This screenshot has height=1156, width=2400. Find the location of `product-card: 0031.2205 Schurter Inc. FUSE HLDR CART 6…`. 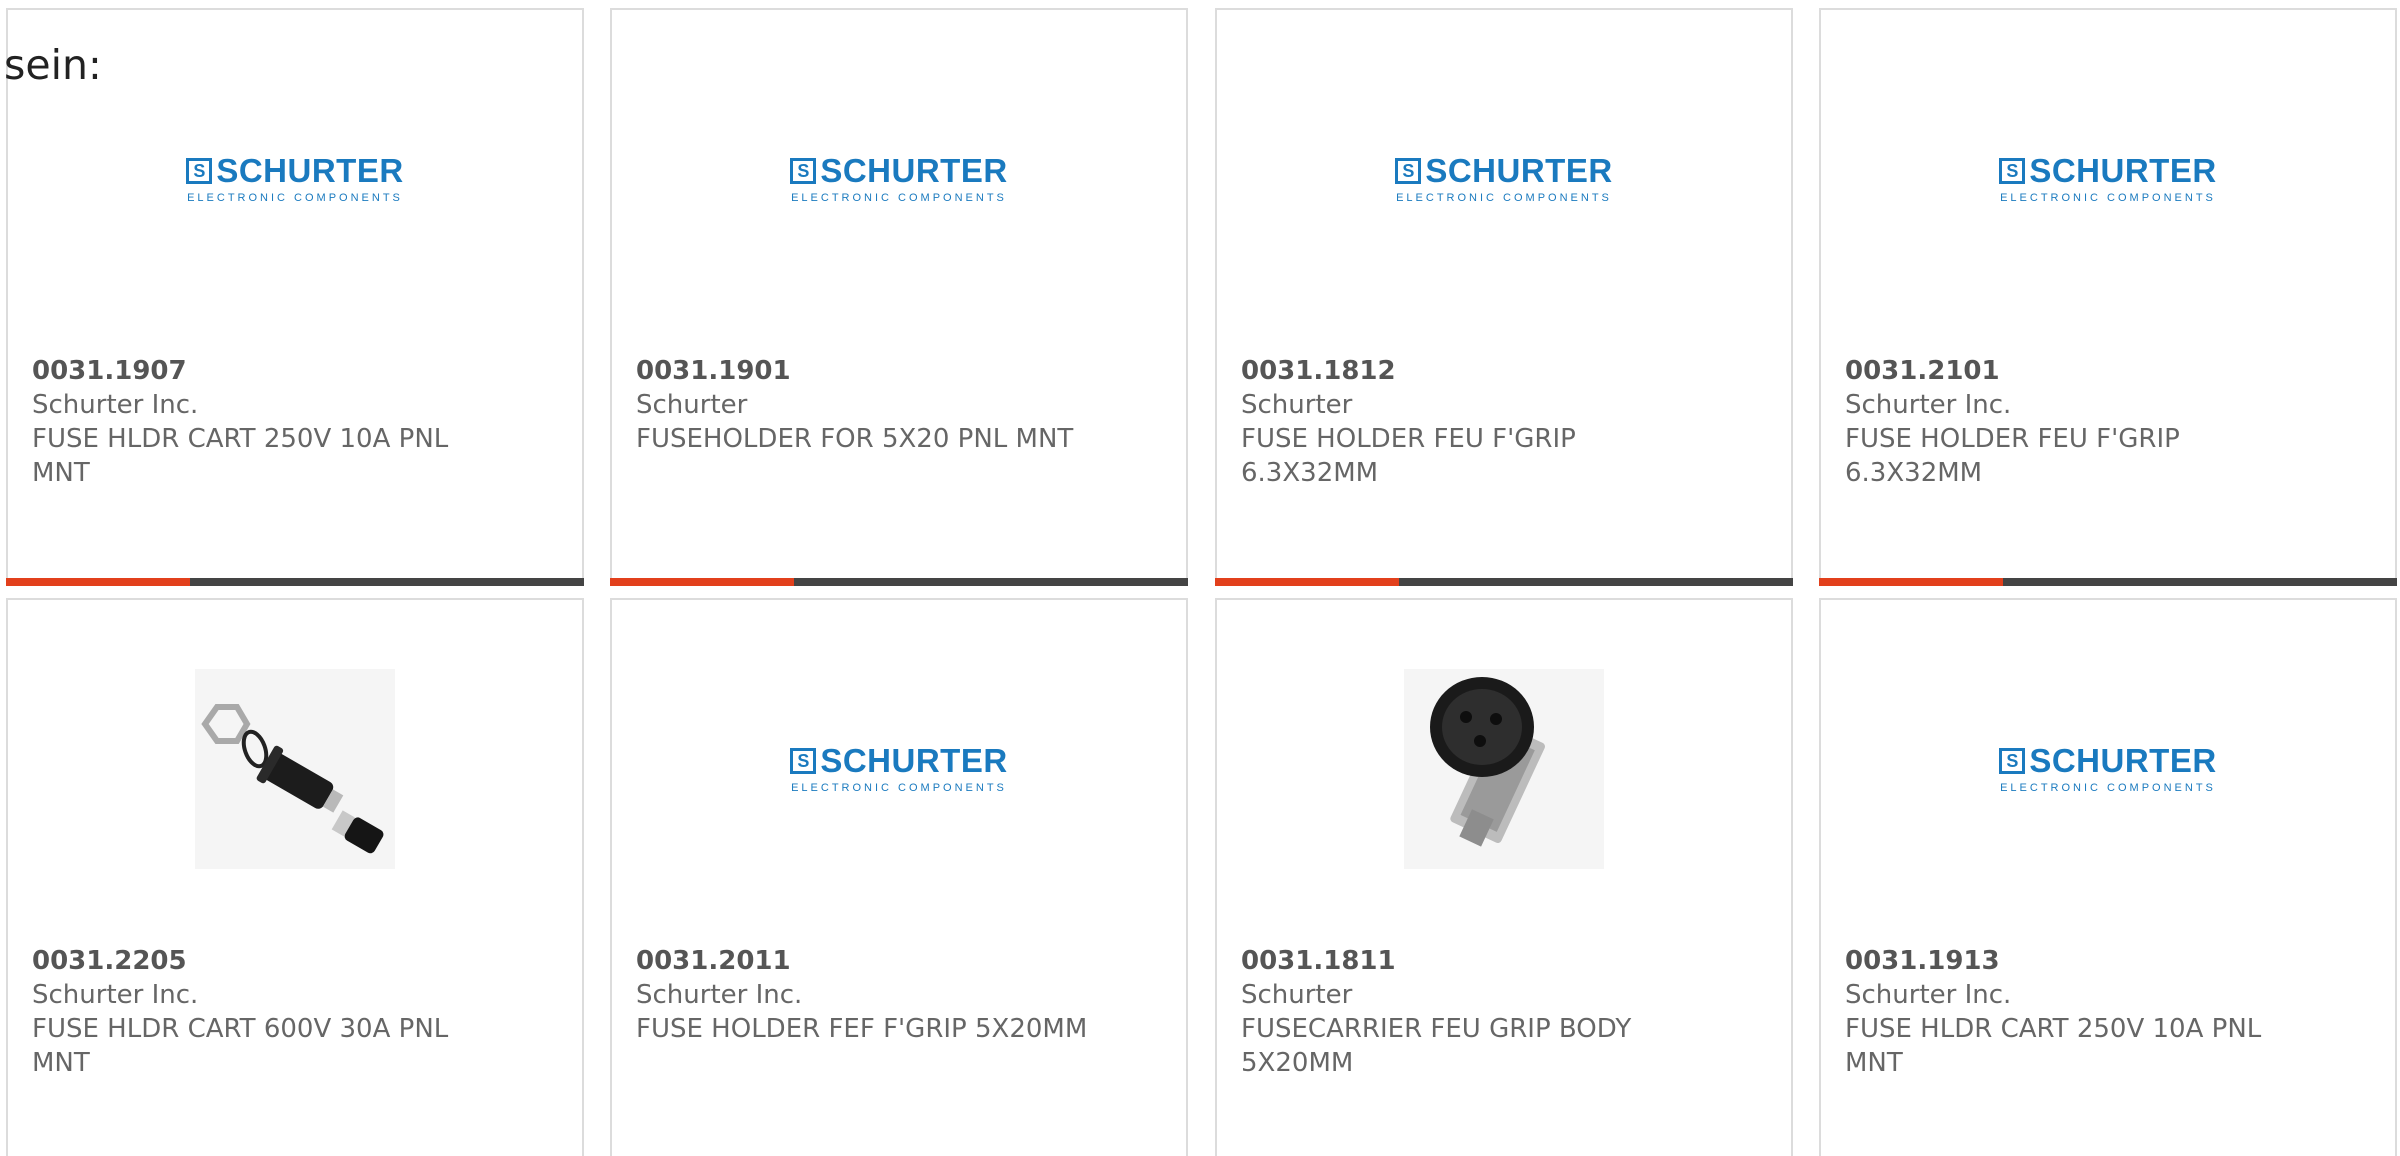

product-card: 0031.2205 Schurter Inc. FUSE HLDR CART 6… is located at coordinates (295, 877).